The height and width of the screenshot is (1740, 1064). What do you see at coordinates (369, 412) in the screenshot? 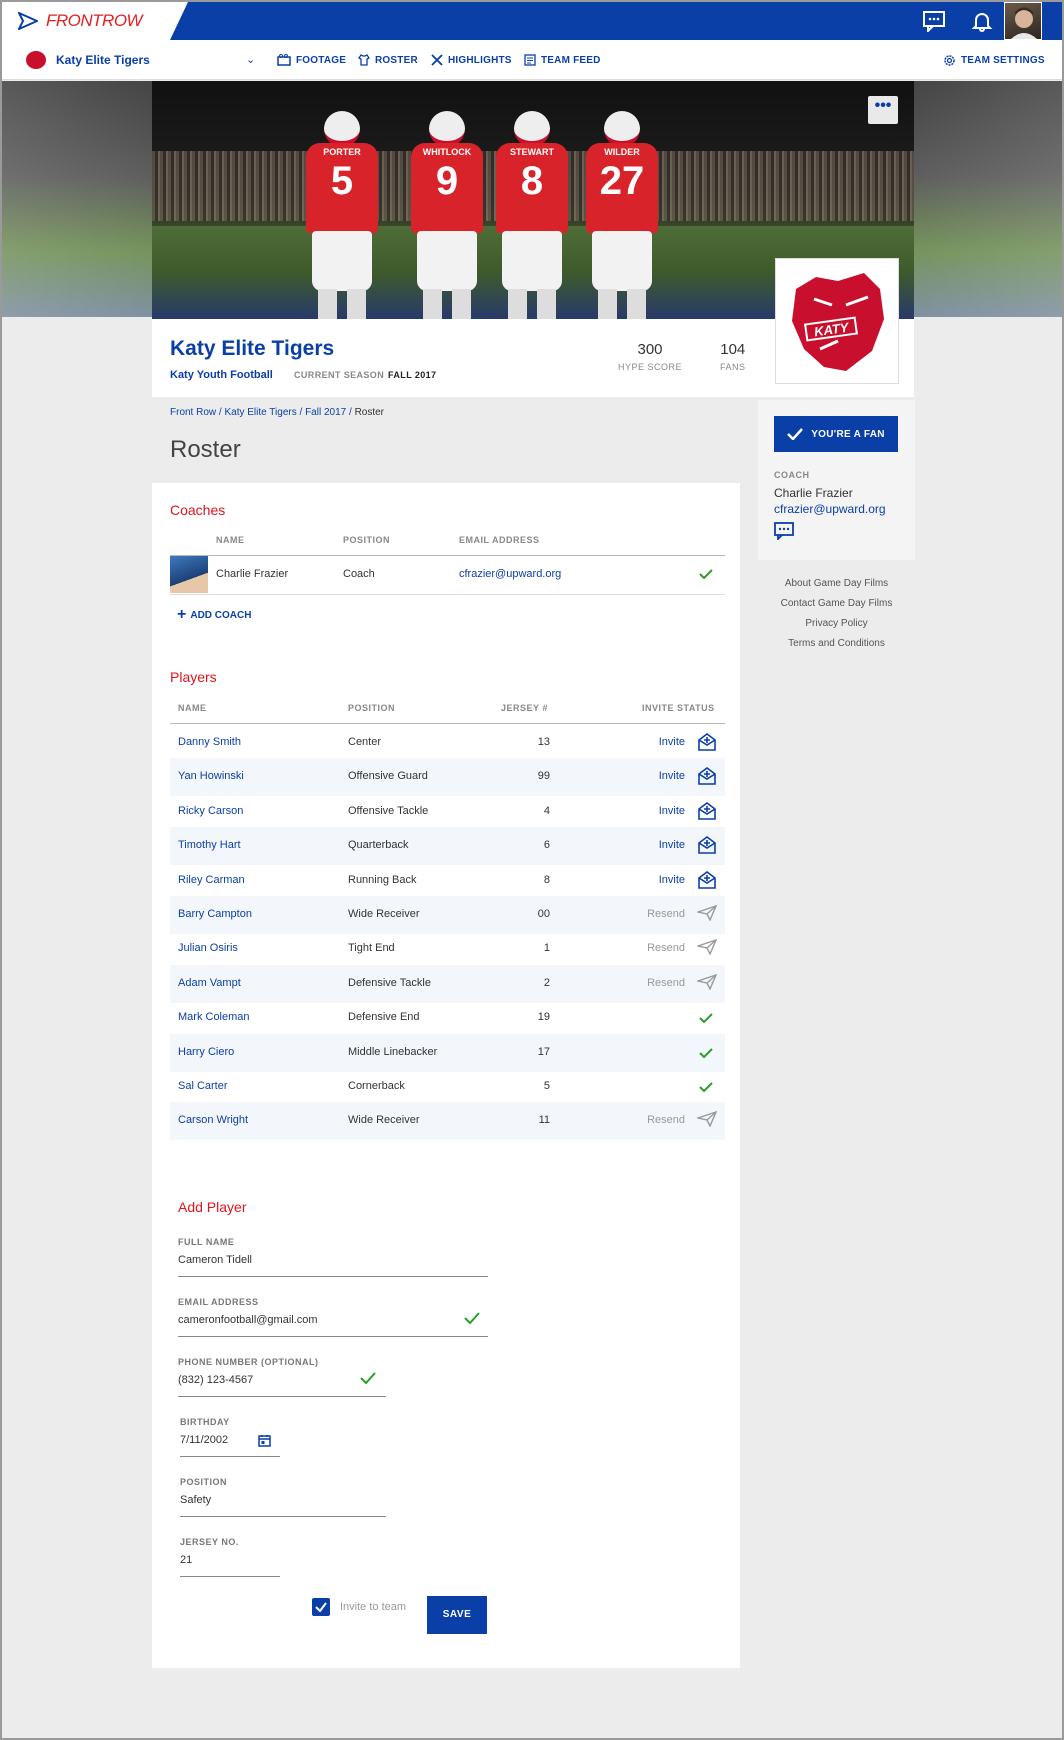
I see `breadcrumb-current: Roster` at bounding box center [369, 412].